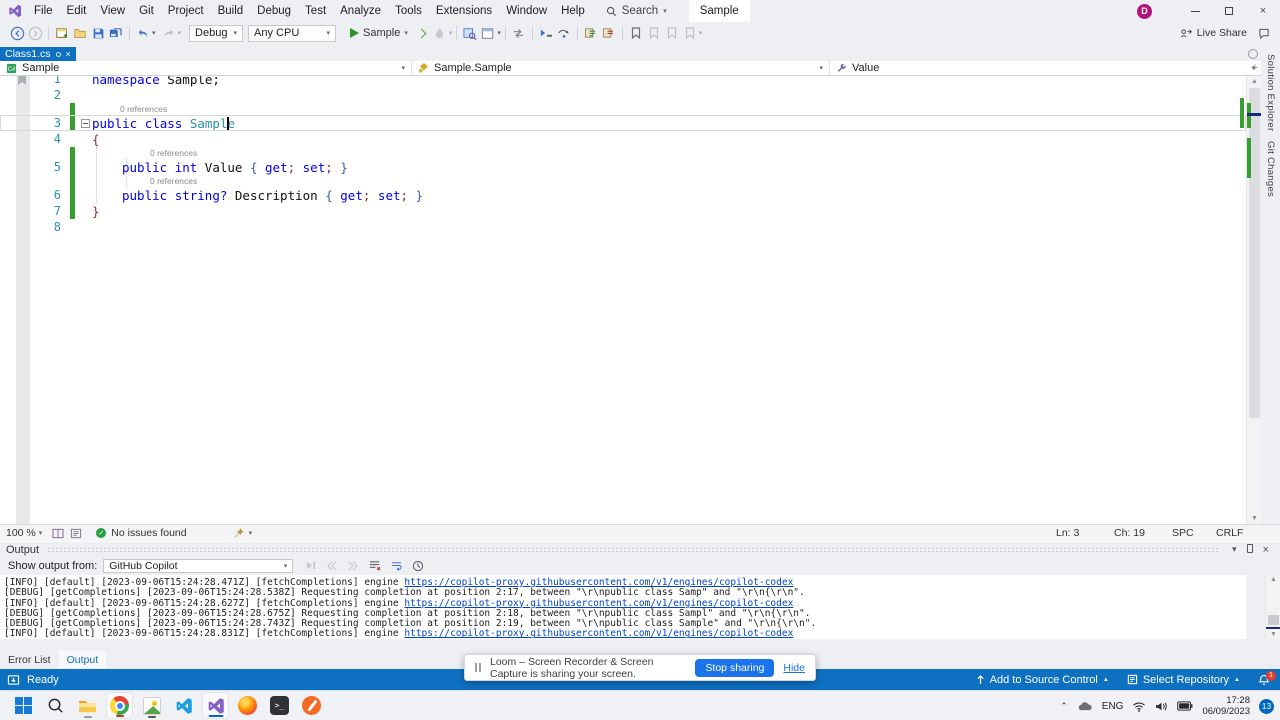  I want to click on redo-dropdown: ▾, so click(180, 33).